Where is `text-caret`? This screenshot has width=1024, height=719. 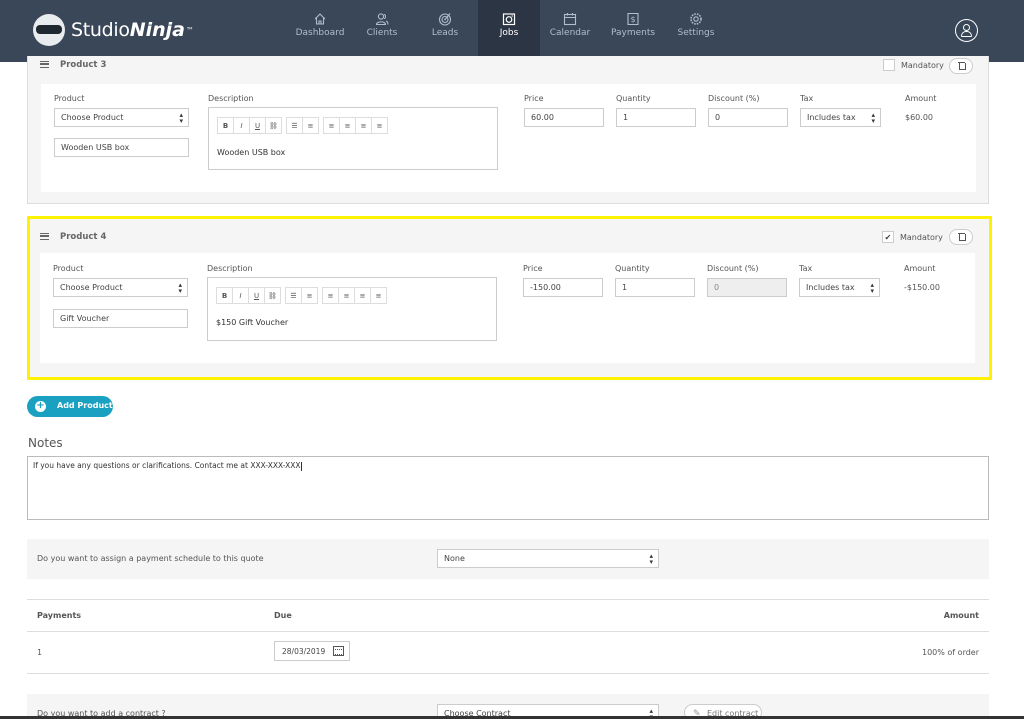
text-caret is located at coordinates (301, 466).